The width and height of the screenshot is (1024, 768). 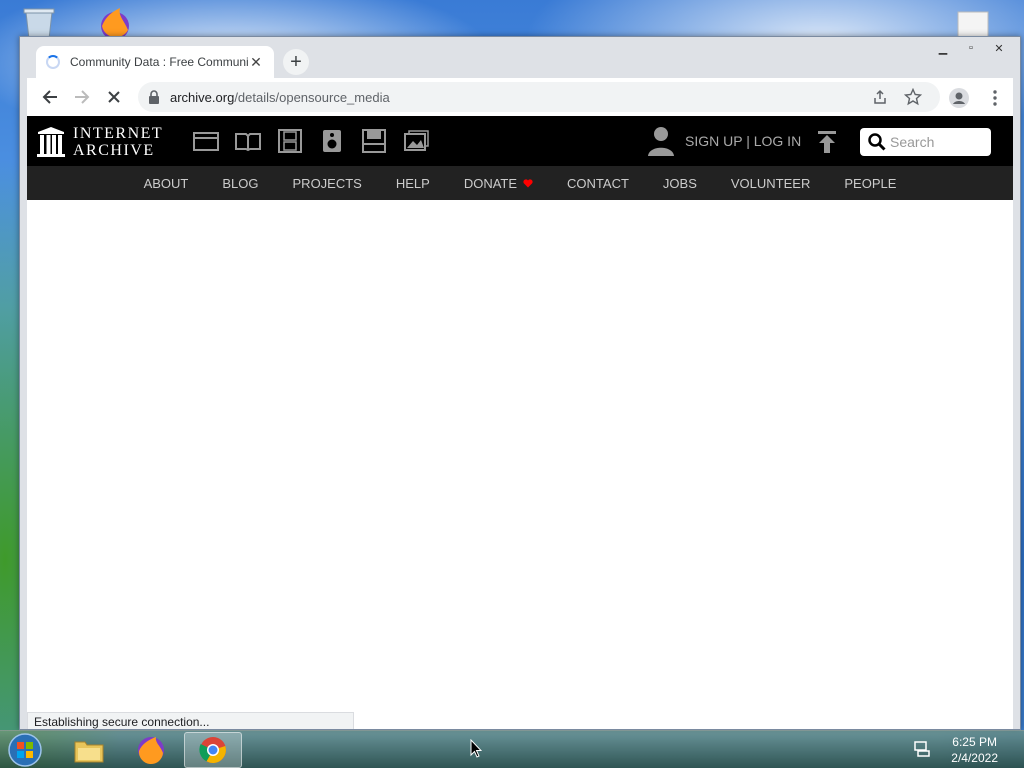 I want to click on user-icon, so click(x=661, y=141).